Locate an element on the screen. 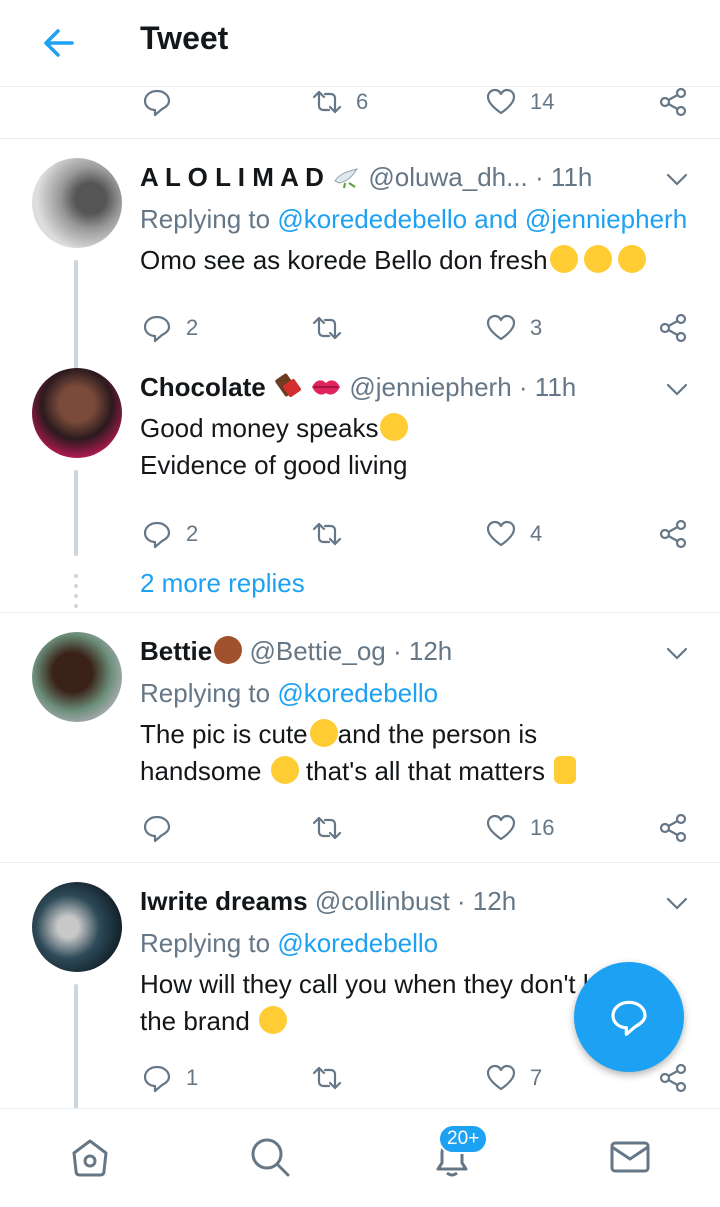 Image resolution: width=720 pixels, height=1207 pixels. dove-emoji-icon is located at coordinates (346, 177).